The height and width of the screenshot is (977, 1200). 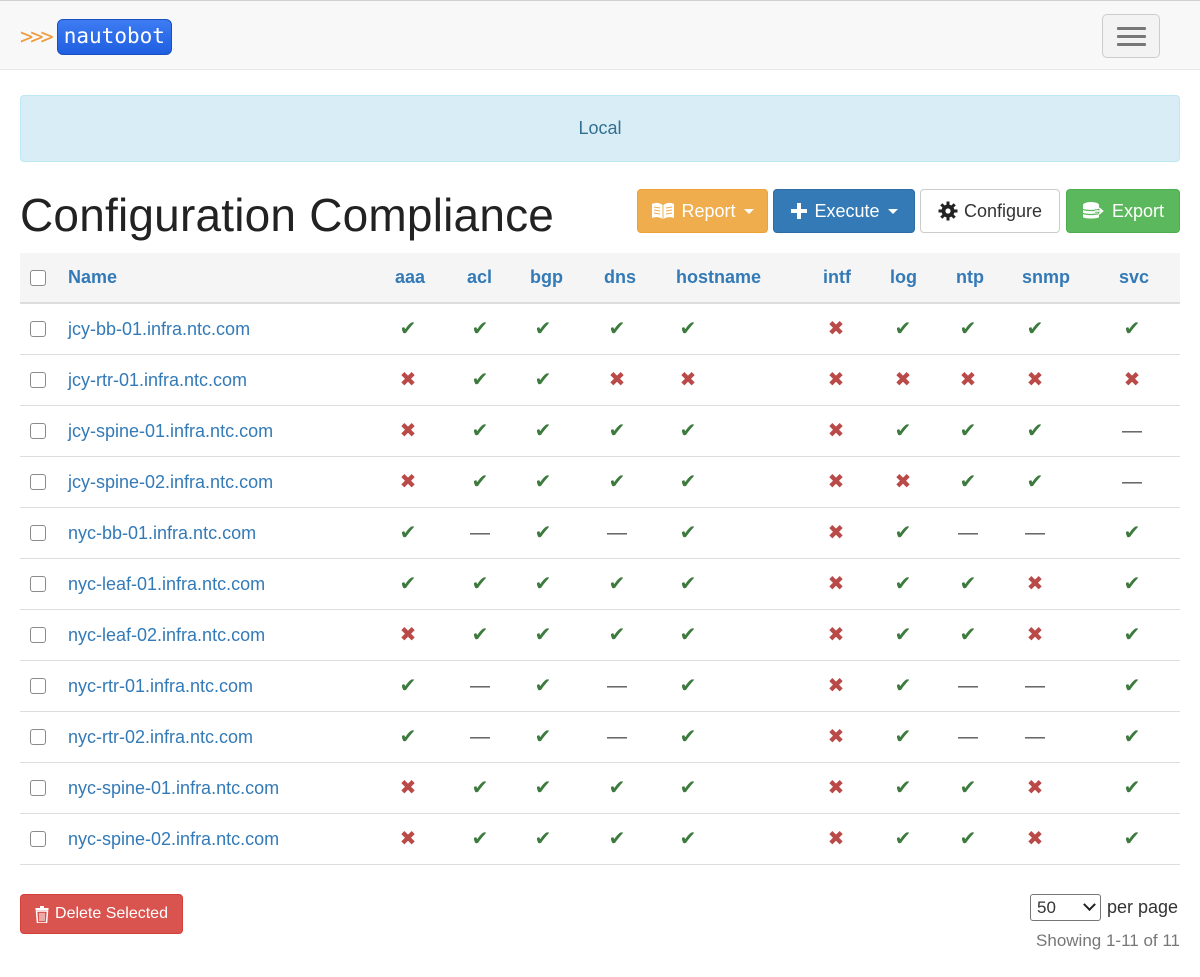 I want to click on menu-toggle-button, so click(x=1131, y=36).